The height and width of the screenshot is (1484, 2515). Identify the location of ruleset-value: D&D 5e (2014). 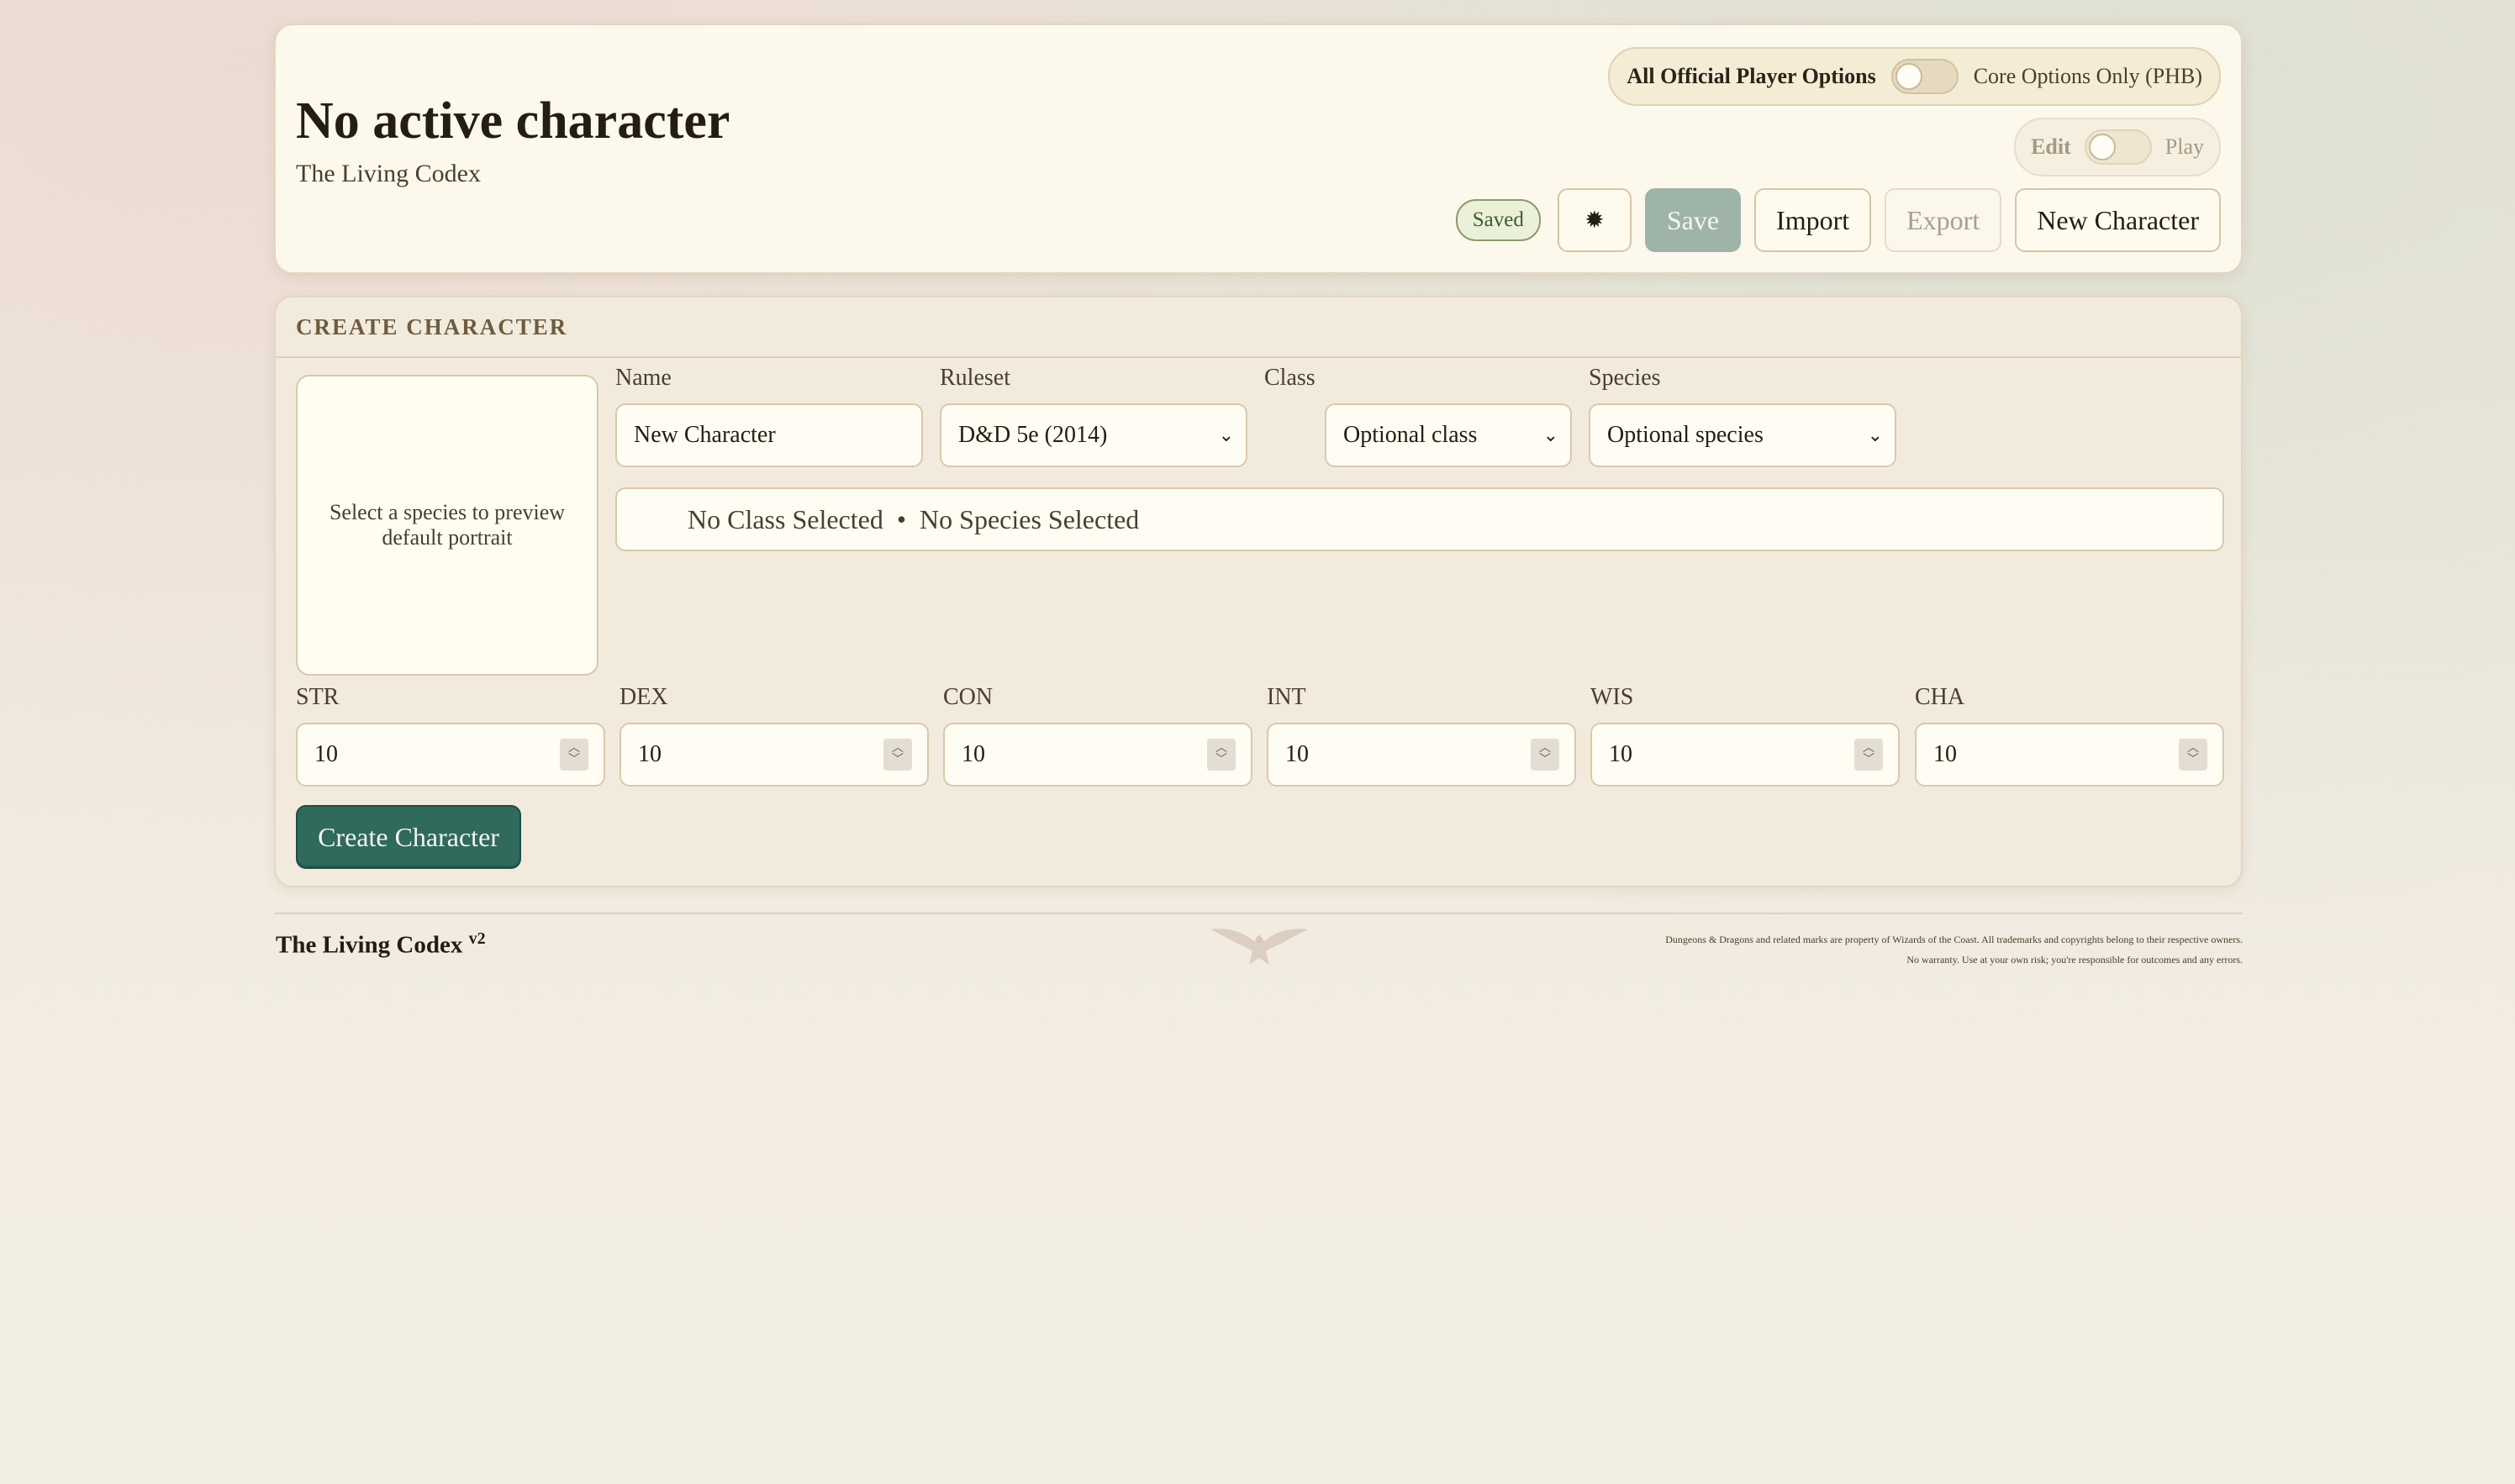
(1033, 435).